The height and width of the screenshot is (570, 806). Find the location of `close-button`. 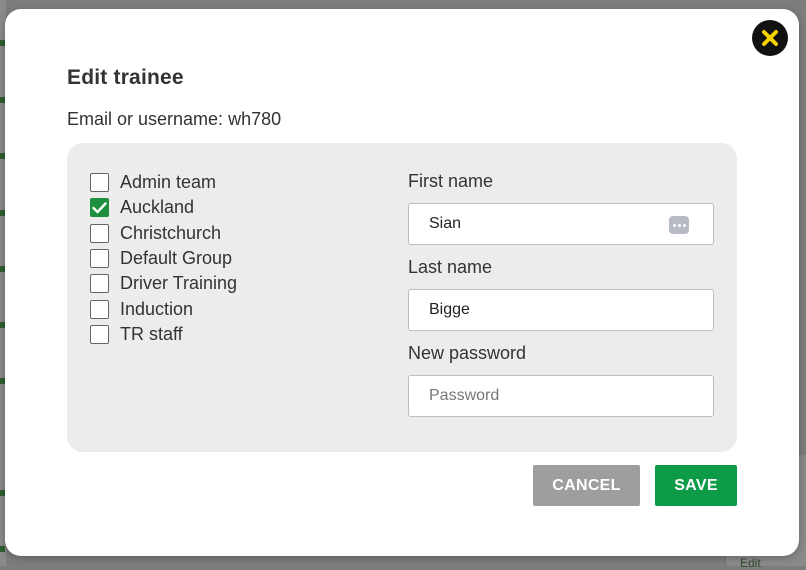

close-button is located at coordinates (770, 38).